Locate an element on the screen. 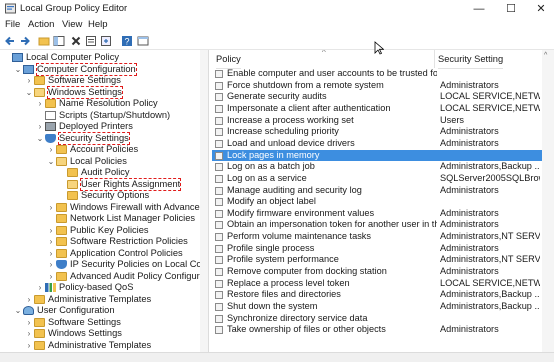 The image size is (554, 362). tree-item: Local Computer Policy is located at coordinates (100, 57).